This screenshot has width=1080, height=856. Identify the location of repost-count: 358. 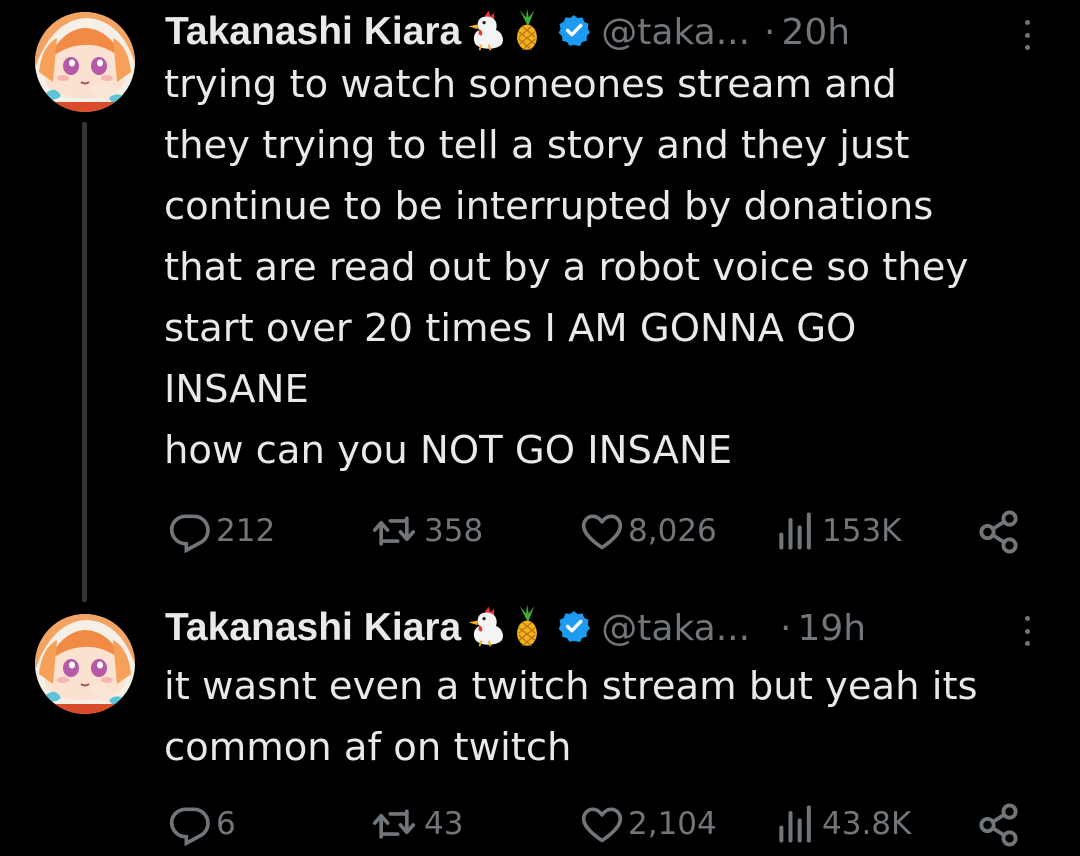
(454, 531).